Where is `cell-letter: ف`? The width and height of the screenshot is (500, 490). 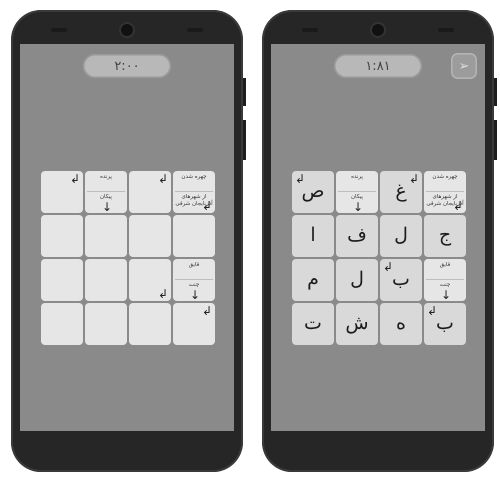 cell-letter: ف is located at coordinates (357, 235).